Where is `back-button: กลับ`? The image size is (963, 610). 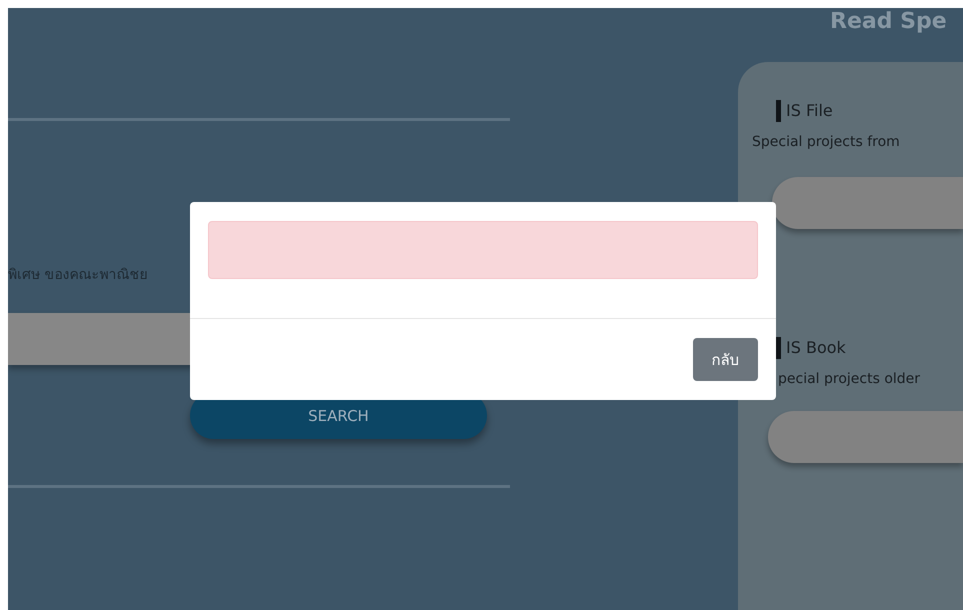
back-button: กลับ is located at coordinates (725, 359).